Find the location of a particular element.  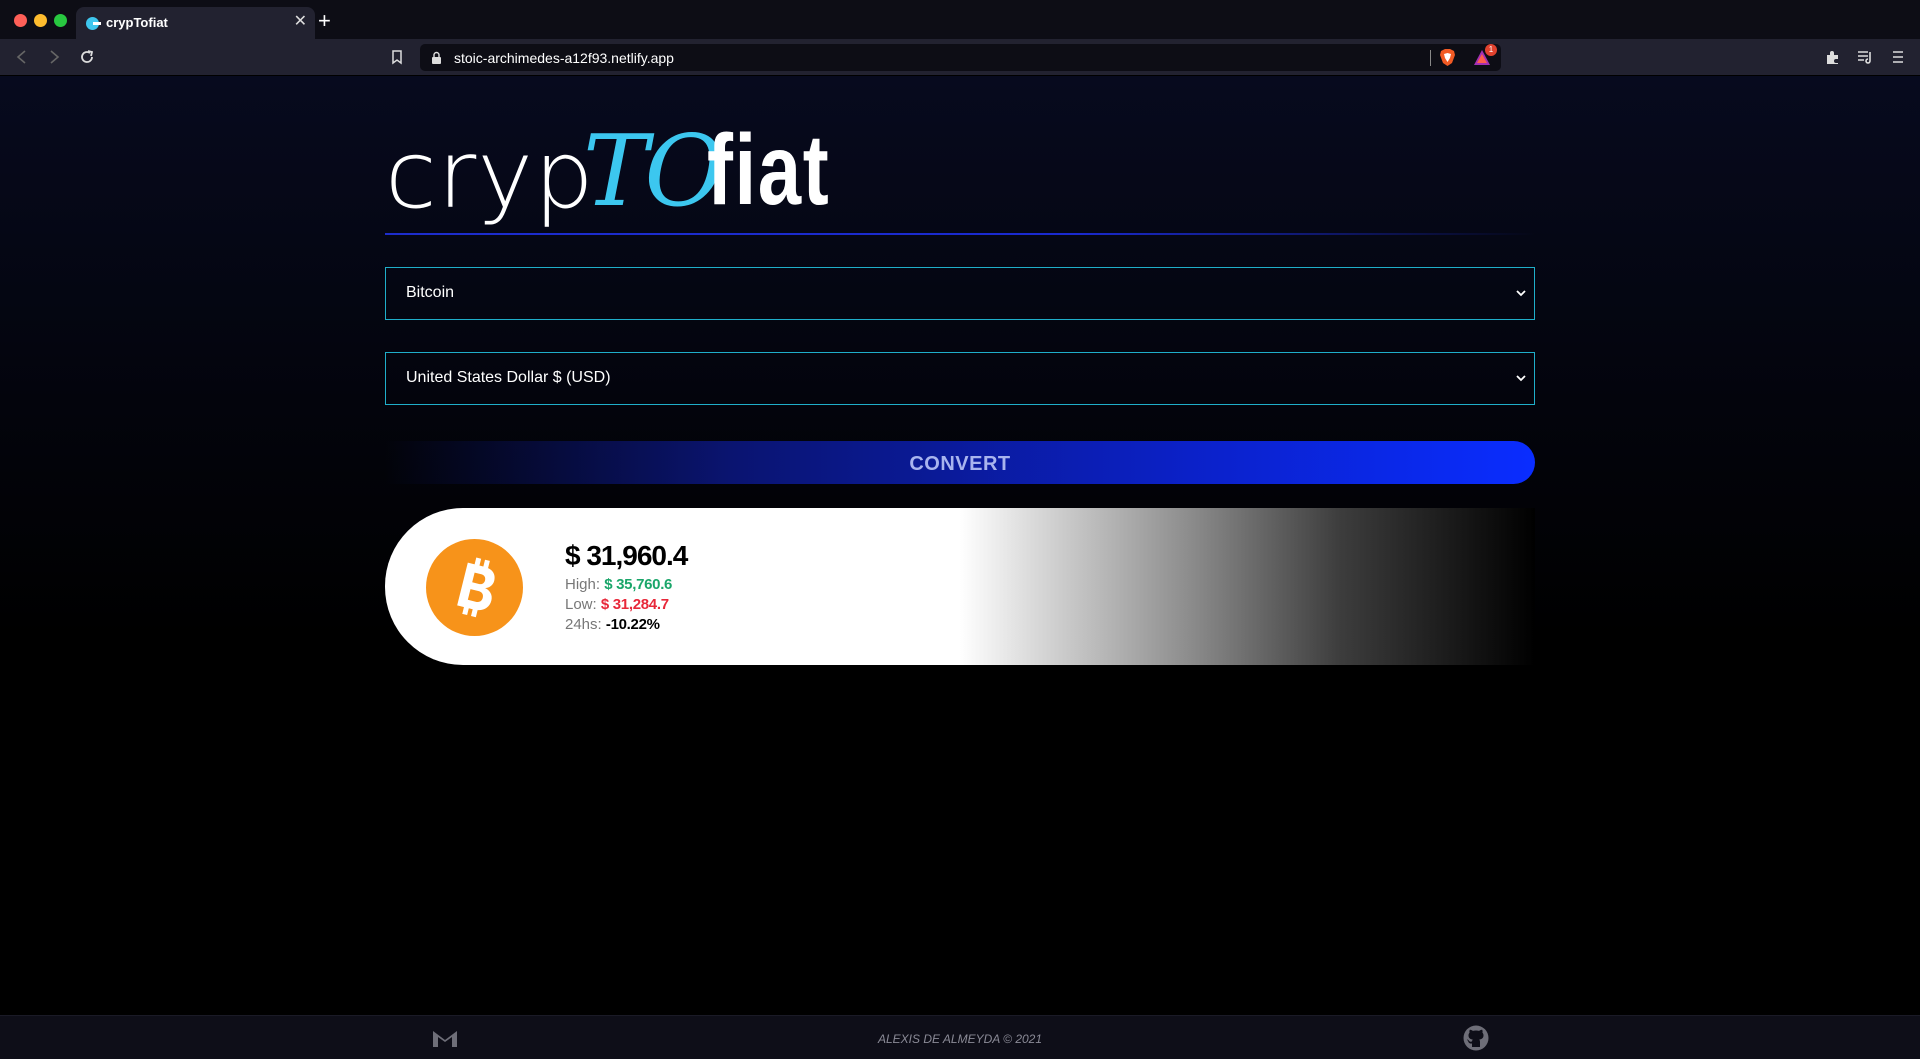

browser-titlebar: crypTofiat ✕ + is located at coordinates (960, 19).